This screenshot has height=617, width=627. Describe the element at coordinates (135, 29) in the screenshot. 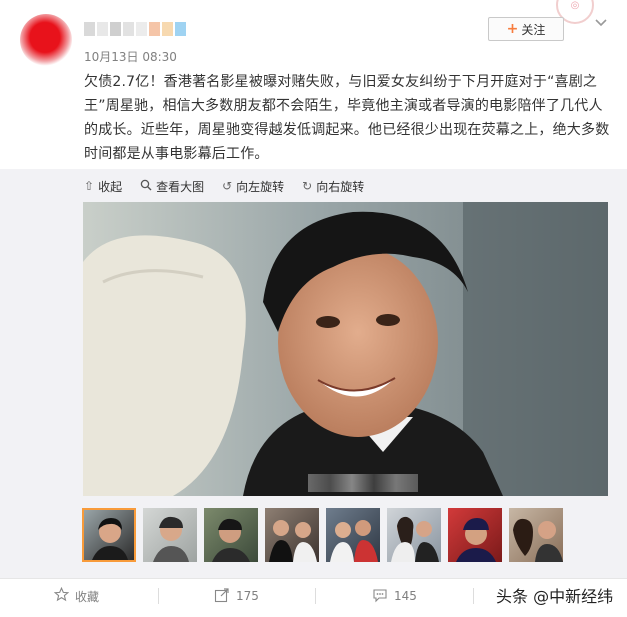

I see `username-blurred` at that location.